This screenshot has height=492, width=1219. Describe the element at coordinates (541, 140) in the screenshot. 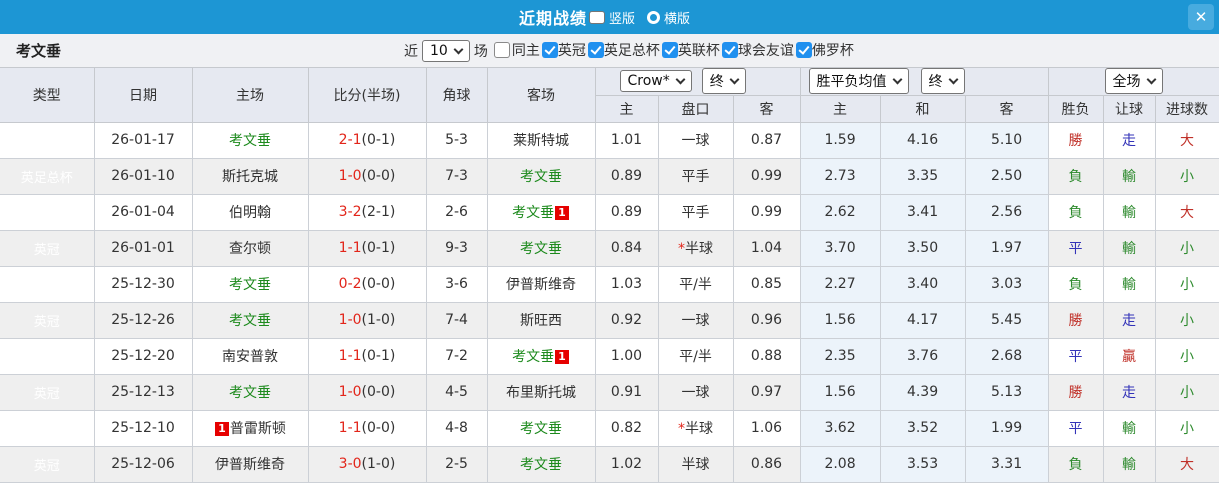

I see `away-team-cell: 莱斯特城` at that location.